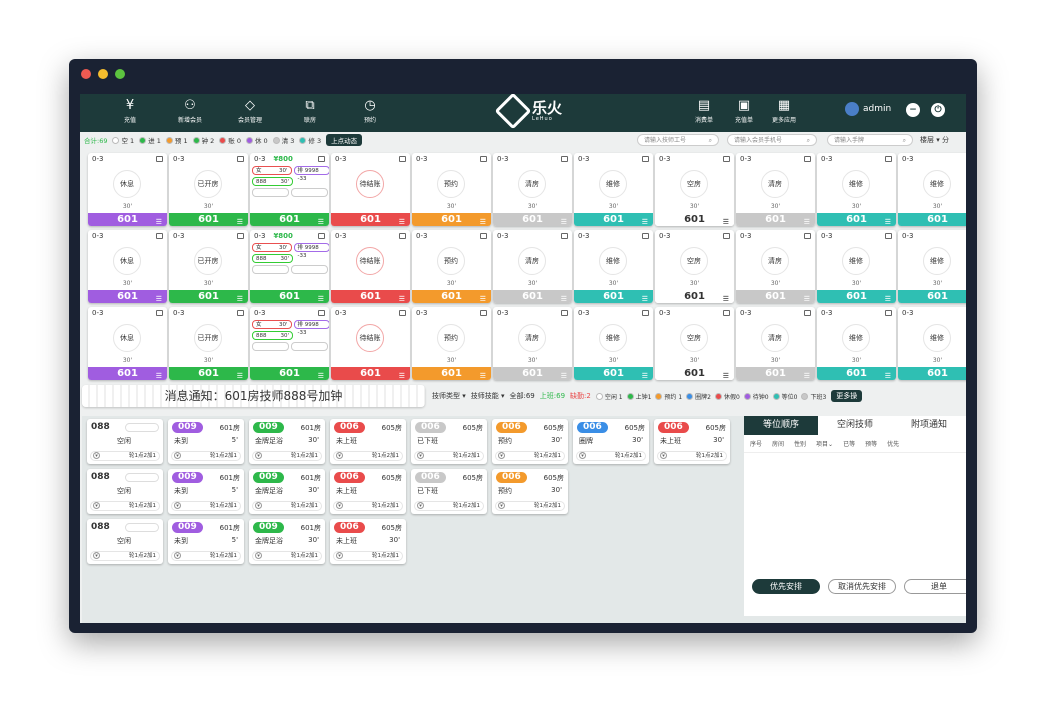  I want to click on status-filter-item: 清 3, so click(283, 140).